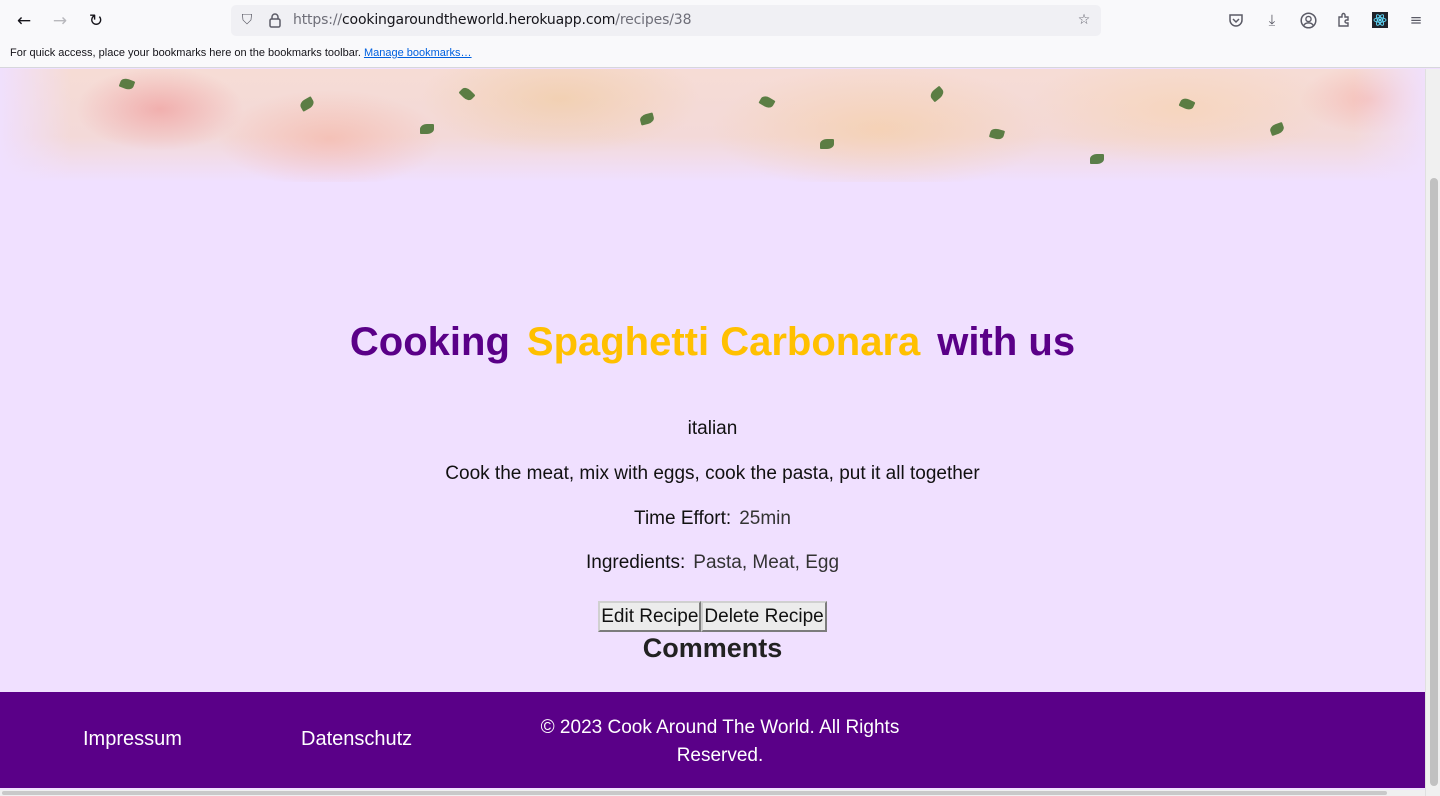 The height and width of the screenshot is (796, 1440). What do you see at coordinates (60, 21) in the screenshot?
I see `forward-arrow-icon: →` at bounding box center [60, 21].